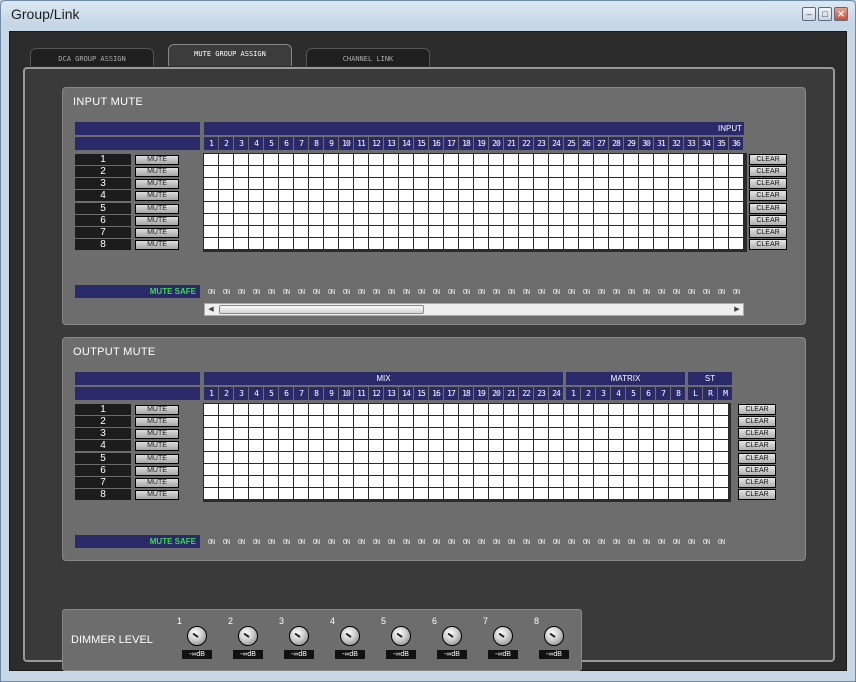 The image size is (856, 682). Describe the element at coordinates (230, 55) in the screenshot. I see `tab-mute-group-assign: MUTE GROUP ASSIGN` at that location.